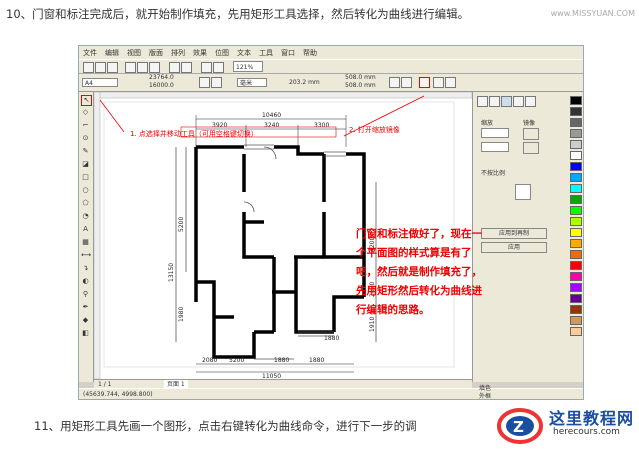 This screenshot has width=639, height=449. I want to click on portrait-icon, so click(204, 82).